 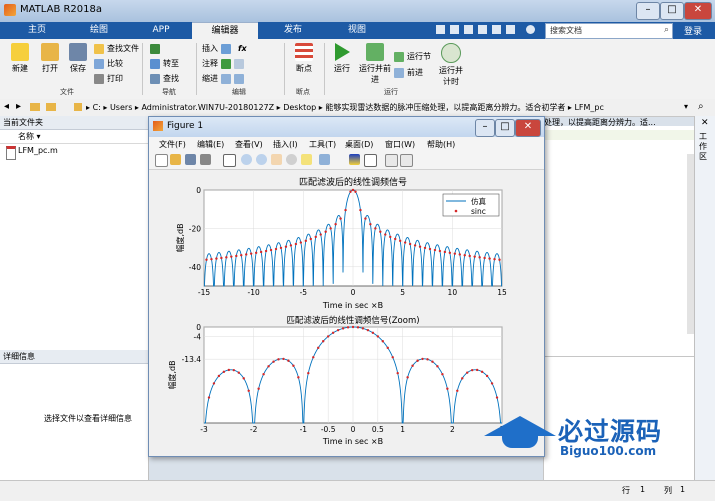 I want to click on breakpoints-button: 断点, so click(x=304, y=58).